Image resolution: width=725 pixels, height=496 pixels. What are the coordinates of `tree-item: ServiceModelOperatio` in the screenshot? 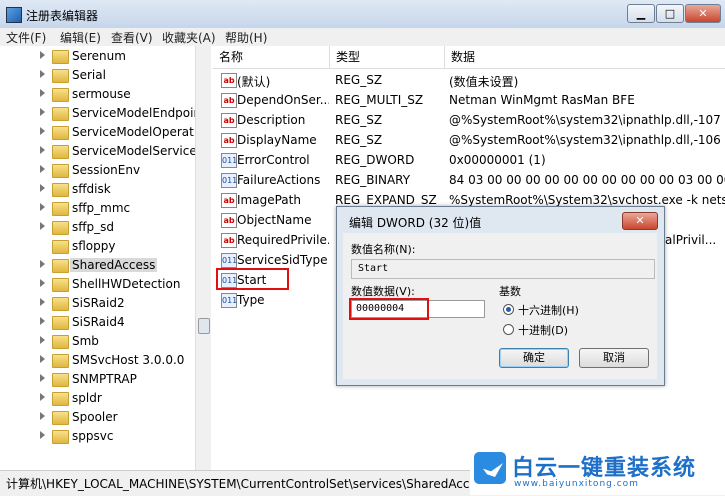 It's located at (102, 132).